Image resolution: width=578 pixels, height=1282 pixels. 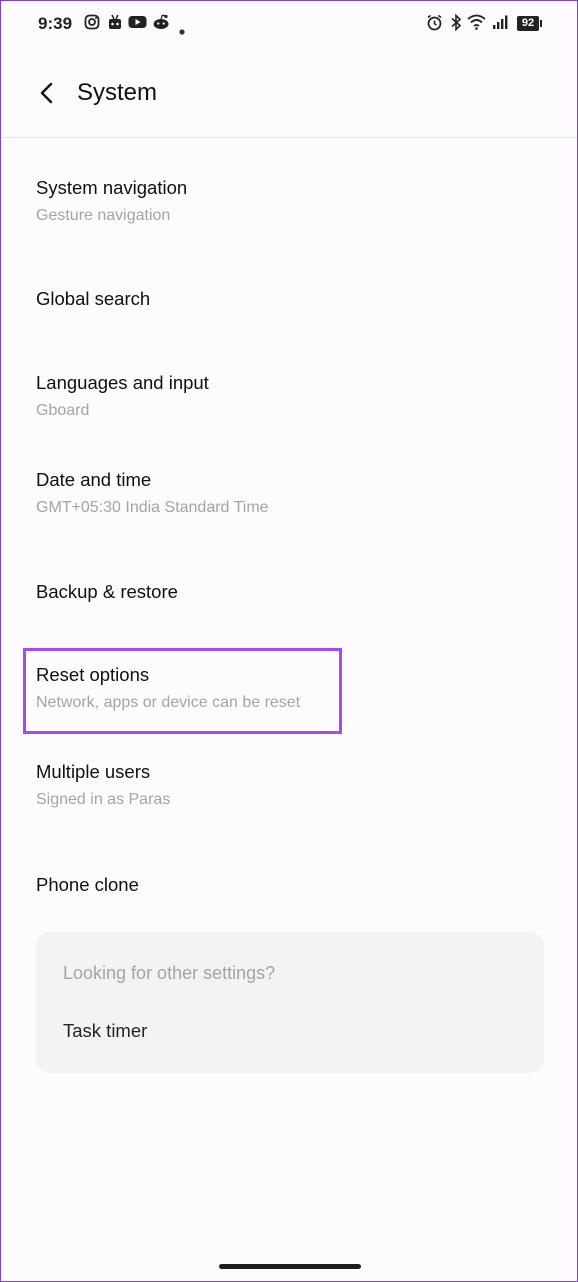 What do you see at coordinates (289, 789) in the screenshot?
I see `setting-multiple-users: Multiple users Signed in as Paras` at bounding box center [289, 789].